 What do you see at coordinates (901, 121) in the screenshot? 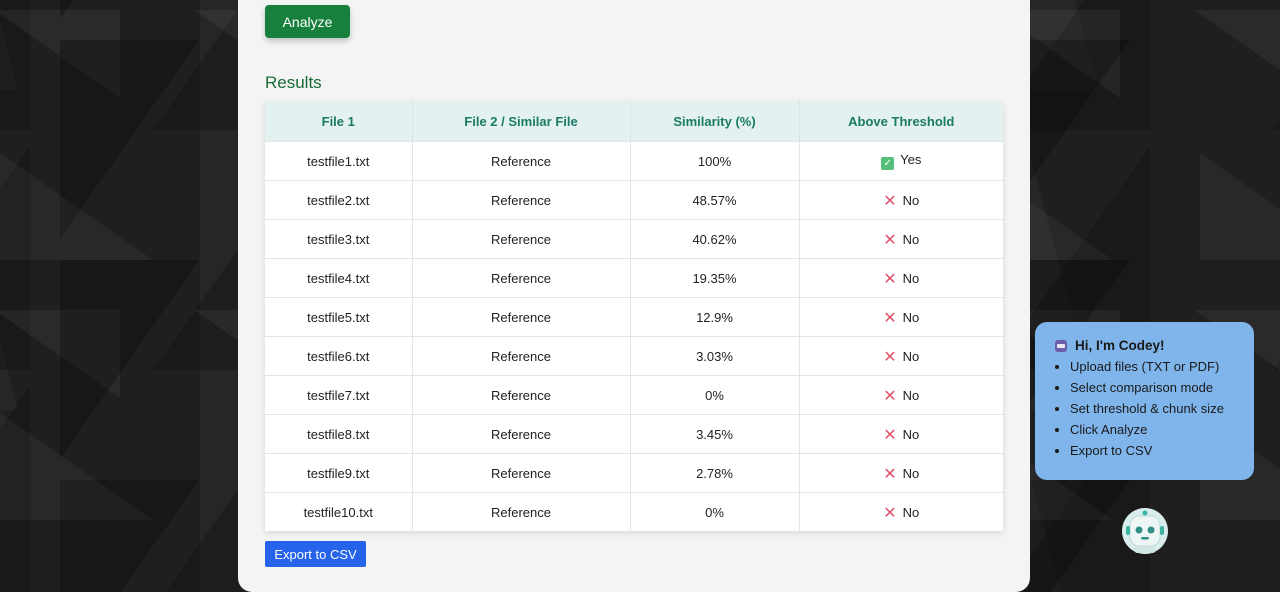
I see `column-header-above-threshold: Above Threshold` at bounding box center [901, 121].